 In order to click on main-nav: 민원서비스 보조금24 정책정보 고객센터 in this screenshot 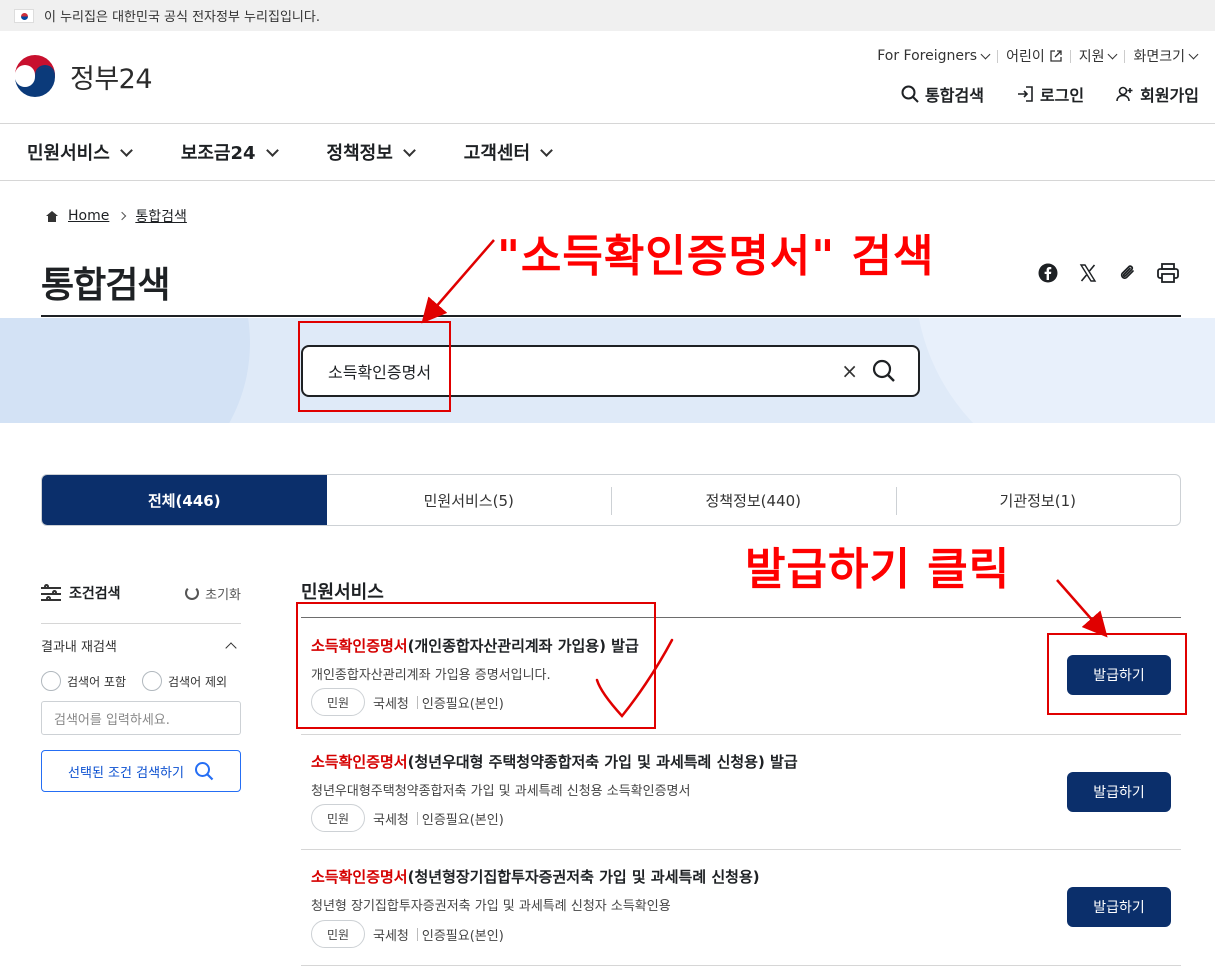, I will do `click(607, 152)`.